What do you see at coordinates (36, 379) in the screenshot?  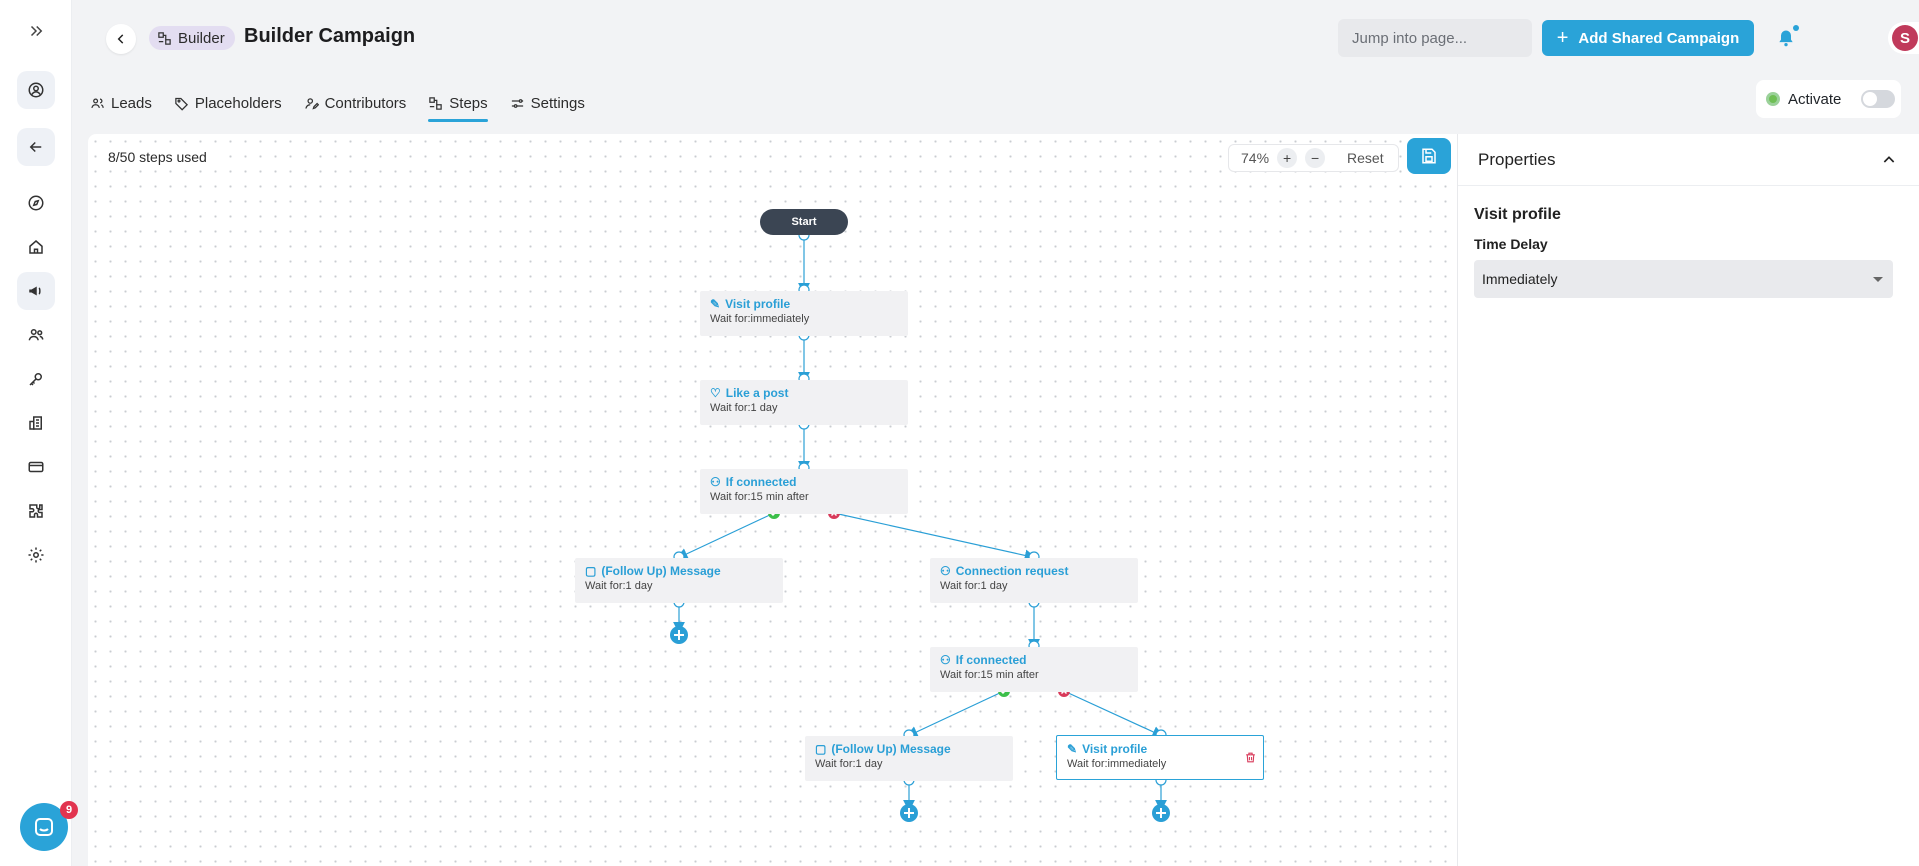 I see `key-icon` at bounding box center [36, 379].